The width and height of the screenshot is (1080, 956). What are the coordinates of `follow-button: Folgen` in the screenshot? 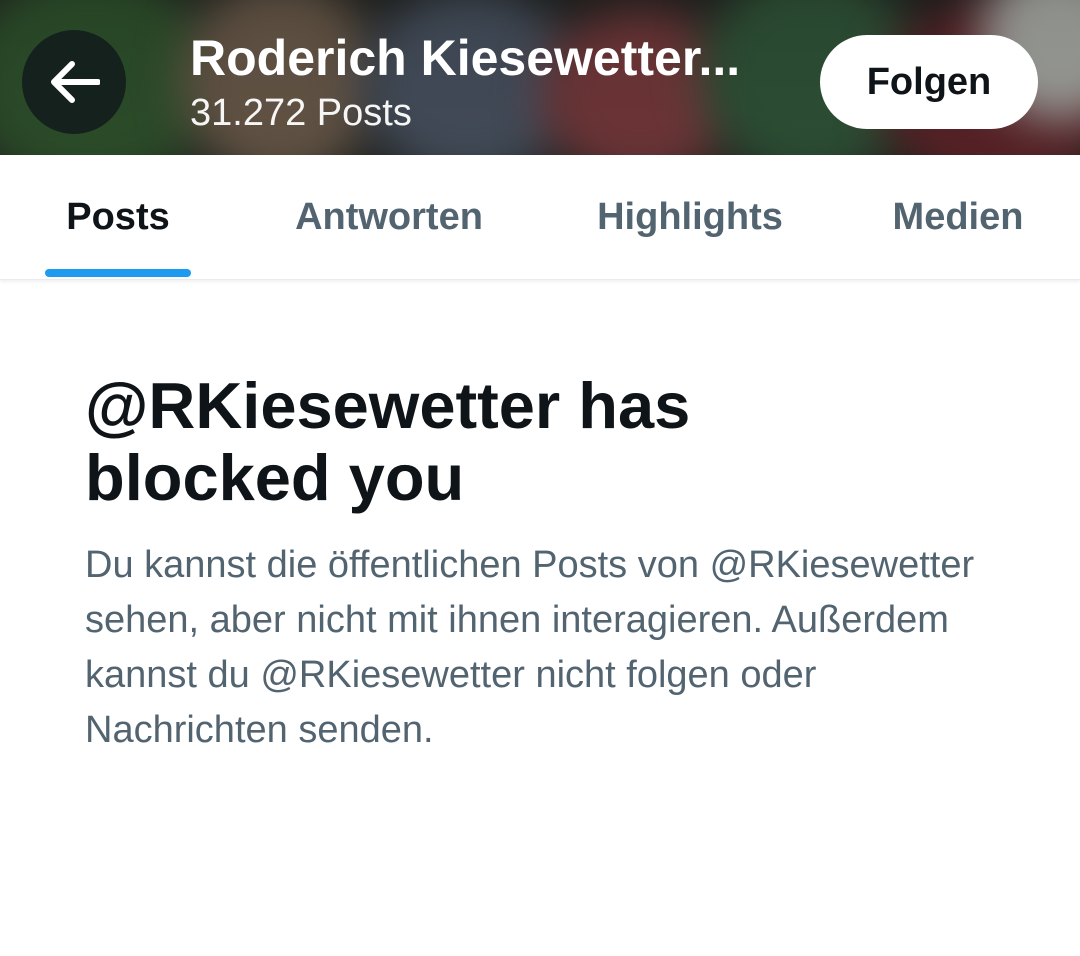 It's located at (929, 82).